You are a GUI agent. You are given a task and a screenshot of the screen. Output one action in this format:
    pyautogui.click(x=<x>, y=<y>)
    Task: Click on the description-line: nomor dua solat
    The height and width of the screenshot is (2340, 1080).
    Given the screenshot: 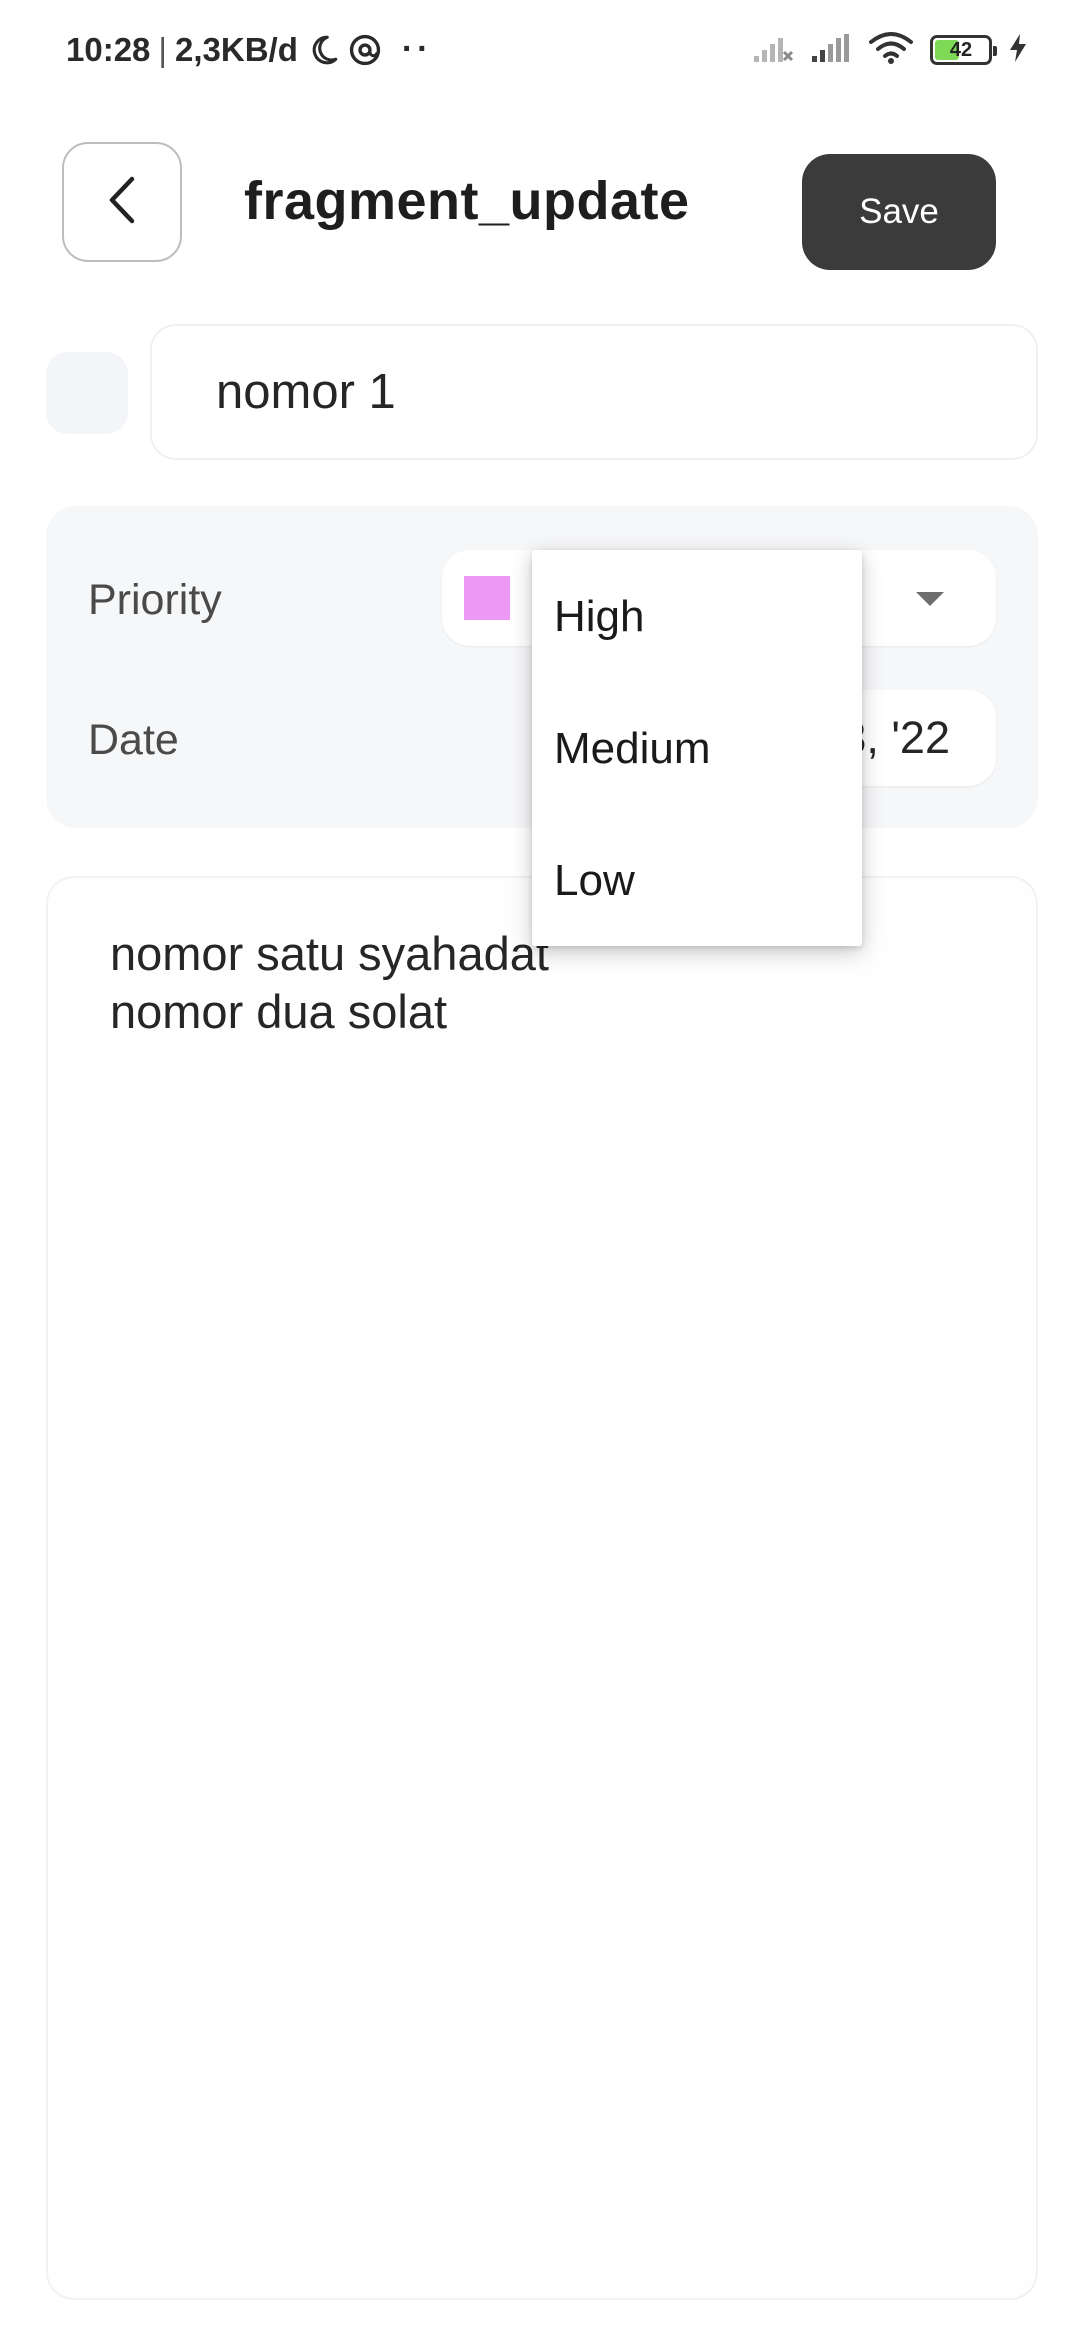 What is the action you would take?
    pyautogui.click(x=279, y=1011)
    